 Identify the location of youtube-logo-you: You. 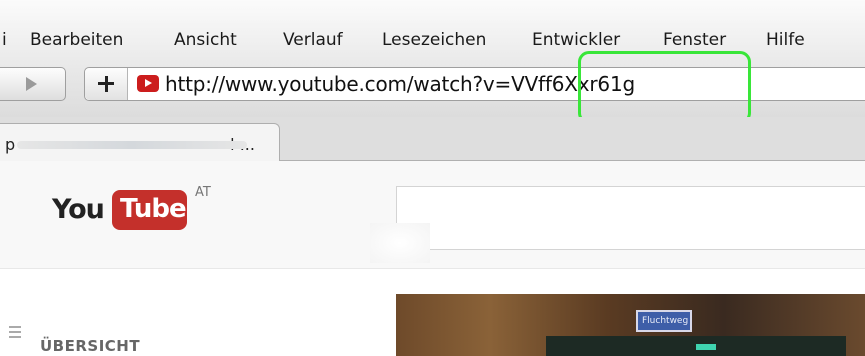
(78, 209).